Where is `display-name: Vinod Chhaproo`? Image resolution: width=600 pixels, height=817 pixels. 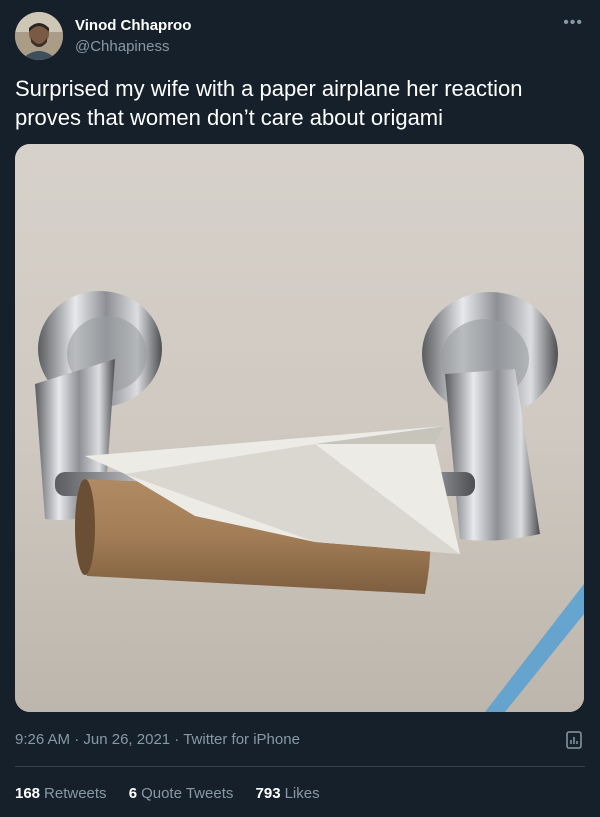
display-name: Vinod Chhaproo is located at coordinates (133, 25).